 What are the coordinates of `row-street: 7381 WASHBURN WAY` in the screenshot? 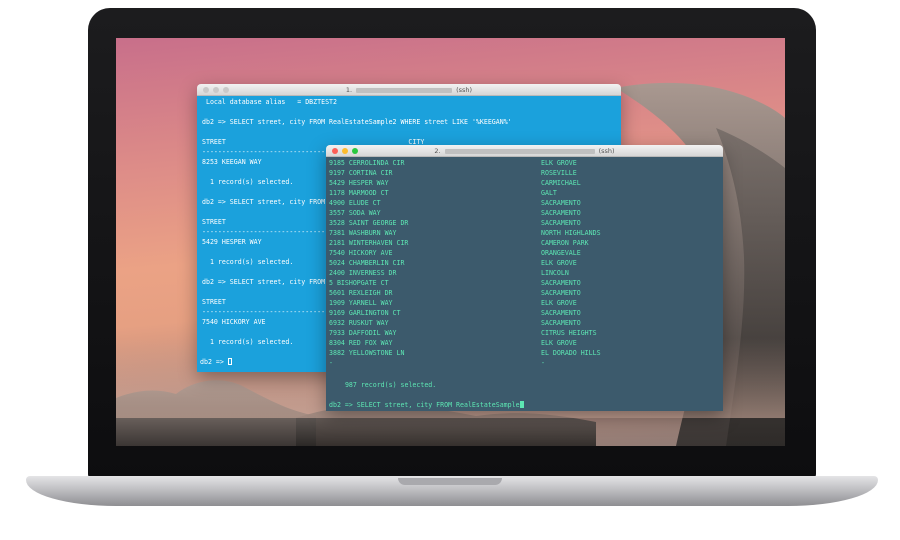 It's located at (363, 233).